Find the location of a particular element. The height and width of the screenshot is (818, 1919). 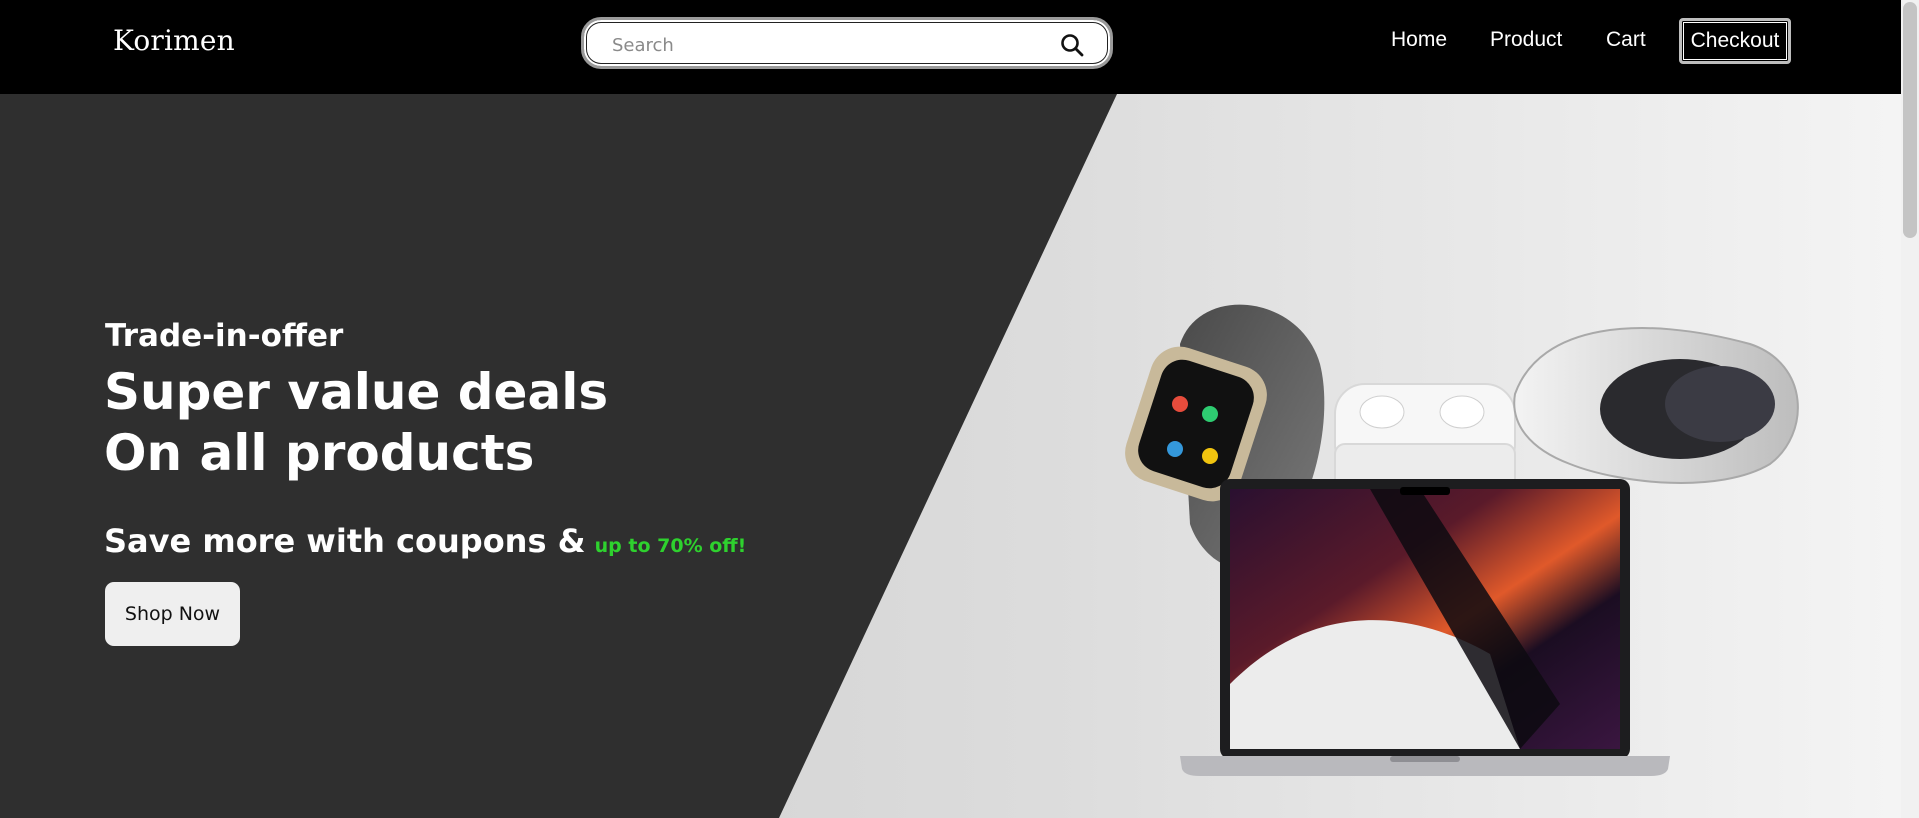

hero-tagline: Trade-in-offer is located at coordinates (224, 336).